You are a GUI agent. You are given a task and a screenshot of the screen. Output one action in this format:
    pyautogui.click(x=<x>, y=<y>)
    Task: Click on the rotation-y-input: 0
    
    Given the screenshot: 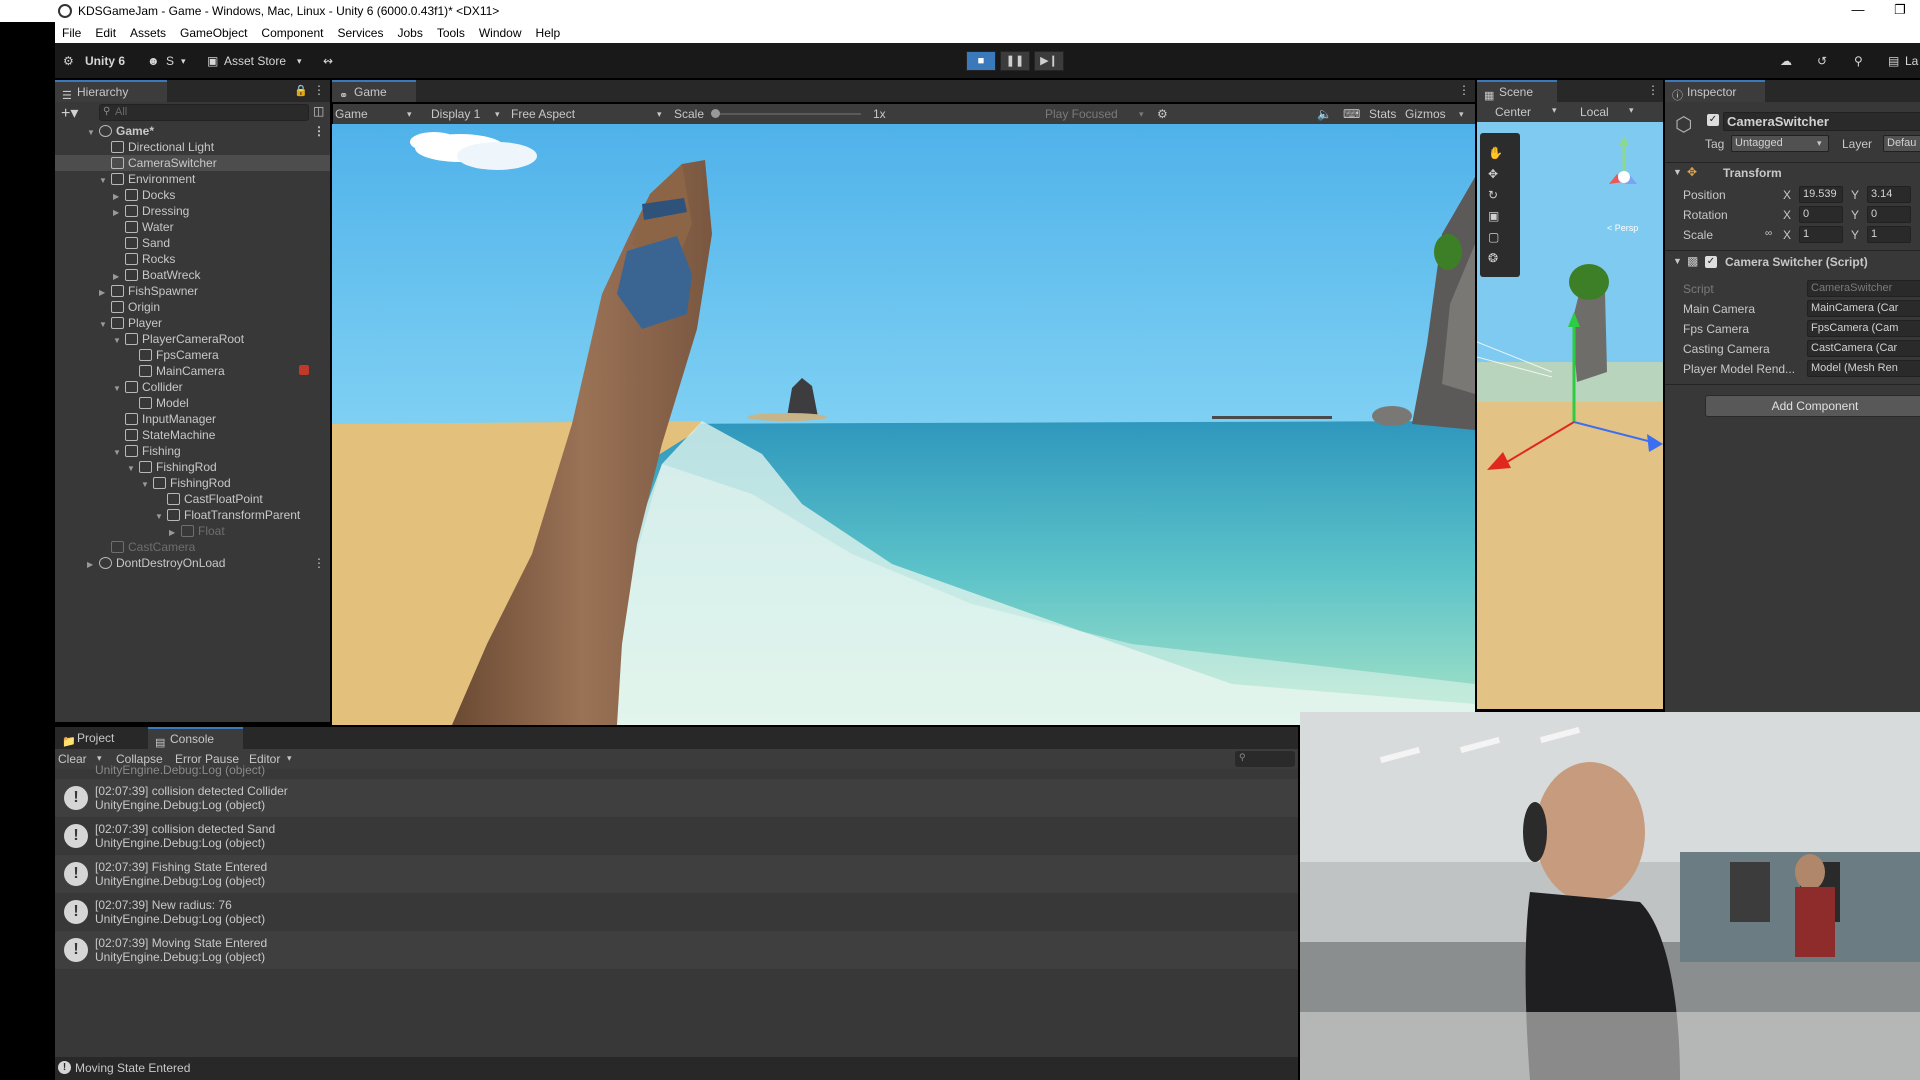 What is the action you would take?
    pyautogui.click(x=1889, y=214)
    